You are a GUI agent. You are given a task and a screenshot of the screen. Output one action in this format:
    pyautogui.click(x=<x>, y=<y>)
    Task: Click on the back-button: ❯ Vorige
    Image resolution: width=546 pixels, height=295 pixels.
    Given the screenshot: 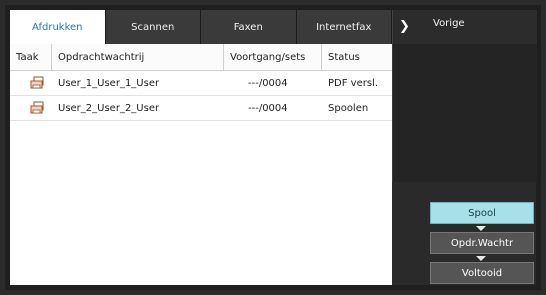 What is the action you would take?
    pyautogui.click(x=464, y=27)
    